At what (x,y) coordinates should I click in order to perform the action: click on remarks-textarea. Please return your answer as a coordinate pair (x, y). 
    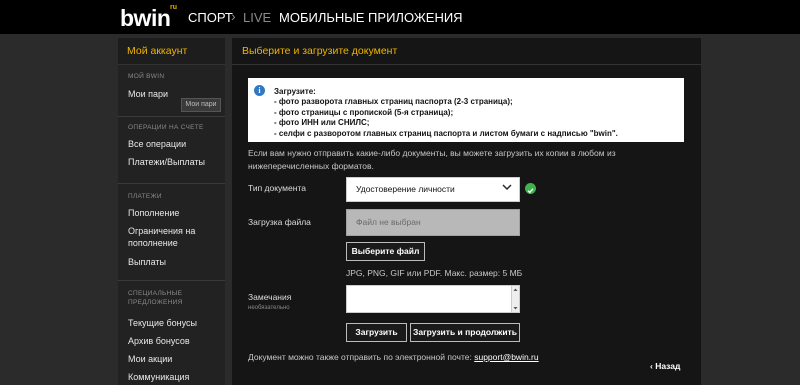
    Looking at the image, I should click on (433, 299).